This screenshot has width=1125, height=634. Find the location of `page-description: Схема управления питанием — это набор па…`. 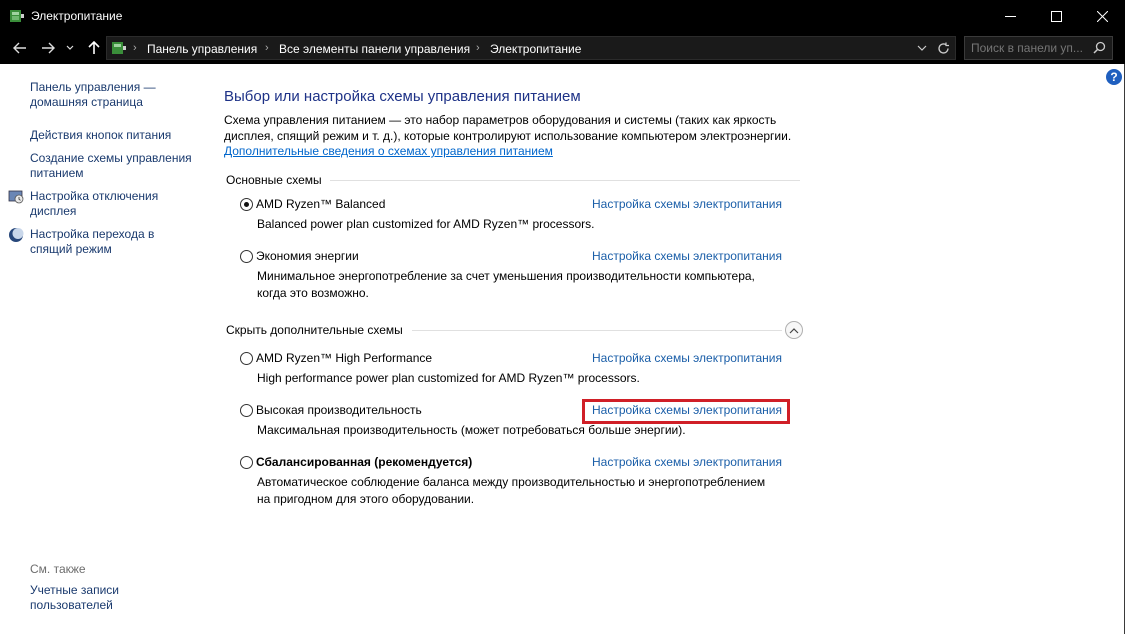

page-description: Схема управления питанием — это набор па… is located at coordinates (519, 128).